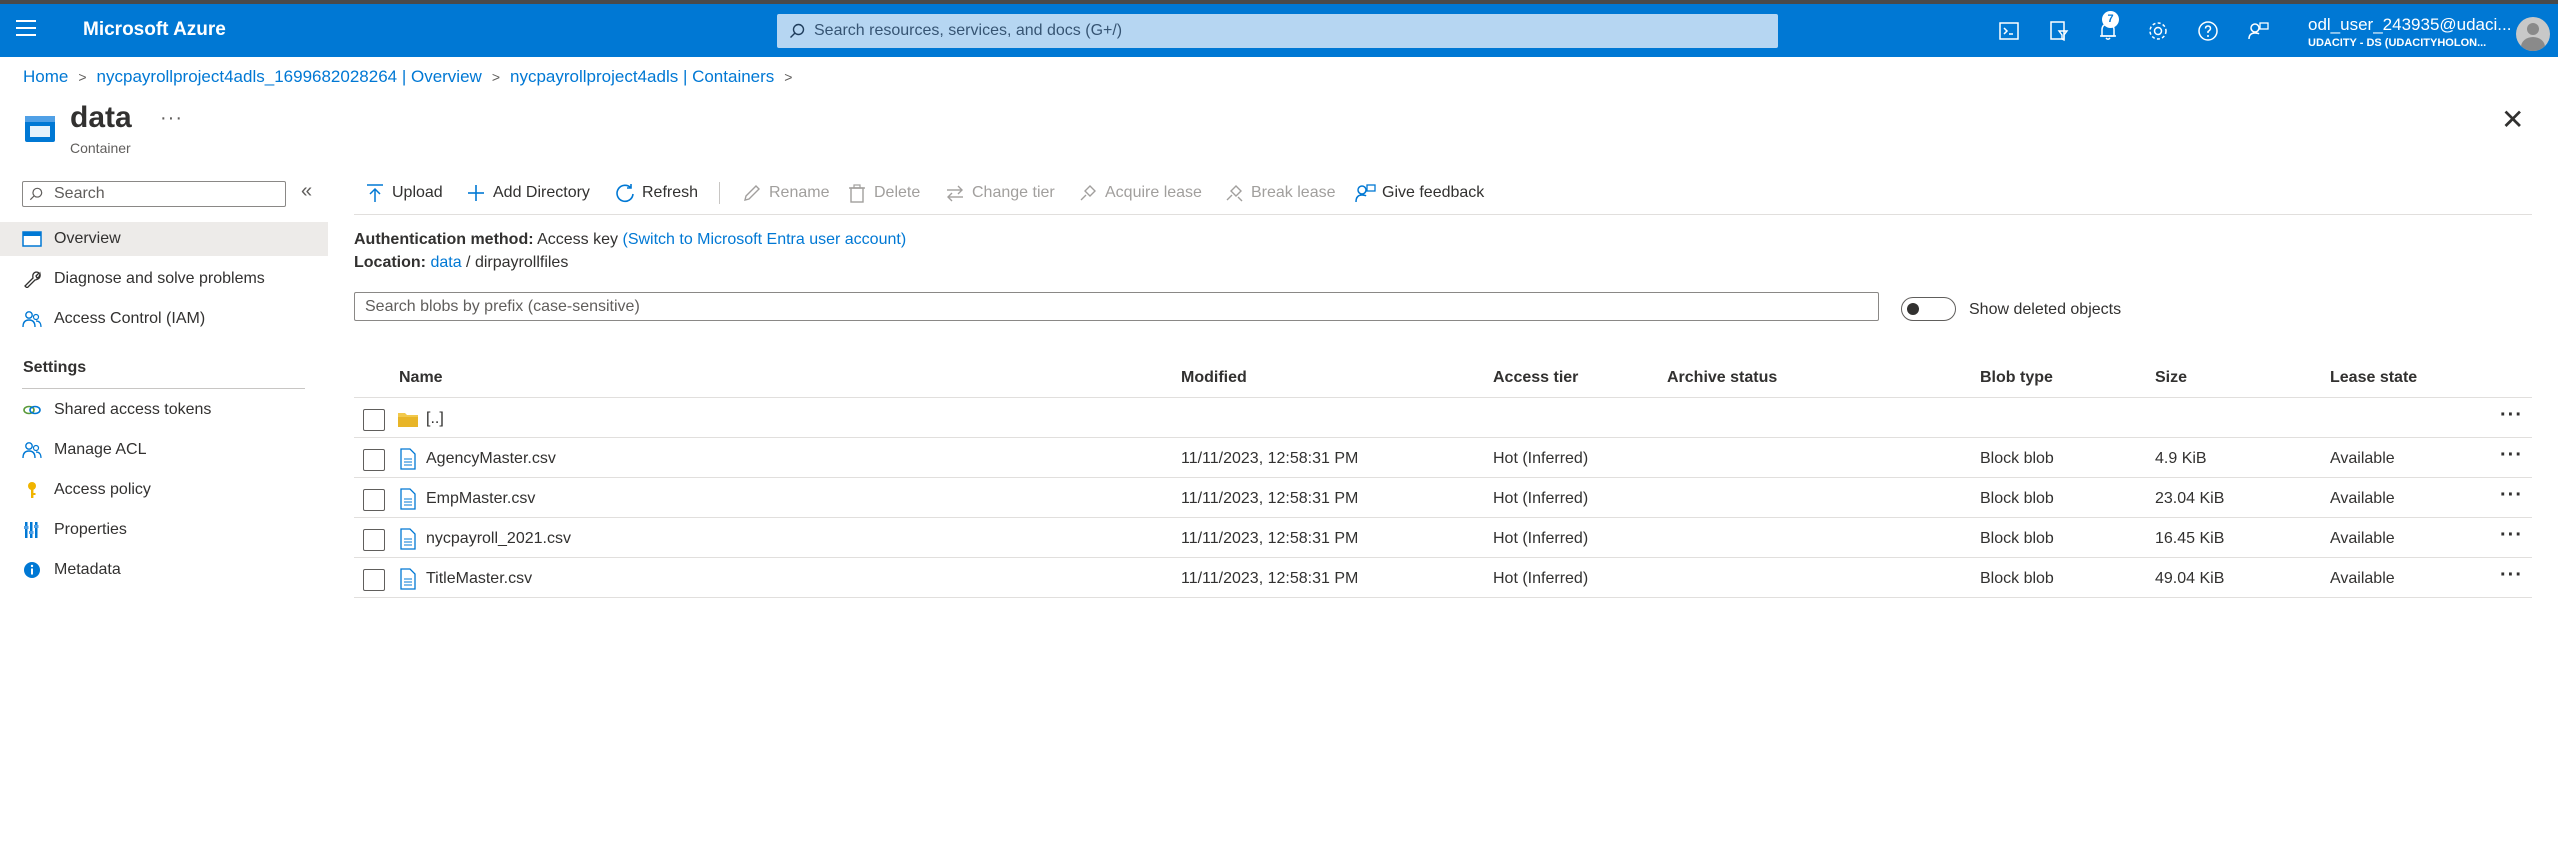  Describe the element at coordinates (1722, 378) in the screenshot. I see `column-header-archive-status: Archive status` at that location.